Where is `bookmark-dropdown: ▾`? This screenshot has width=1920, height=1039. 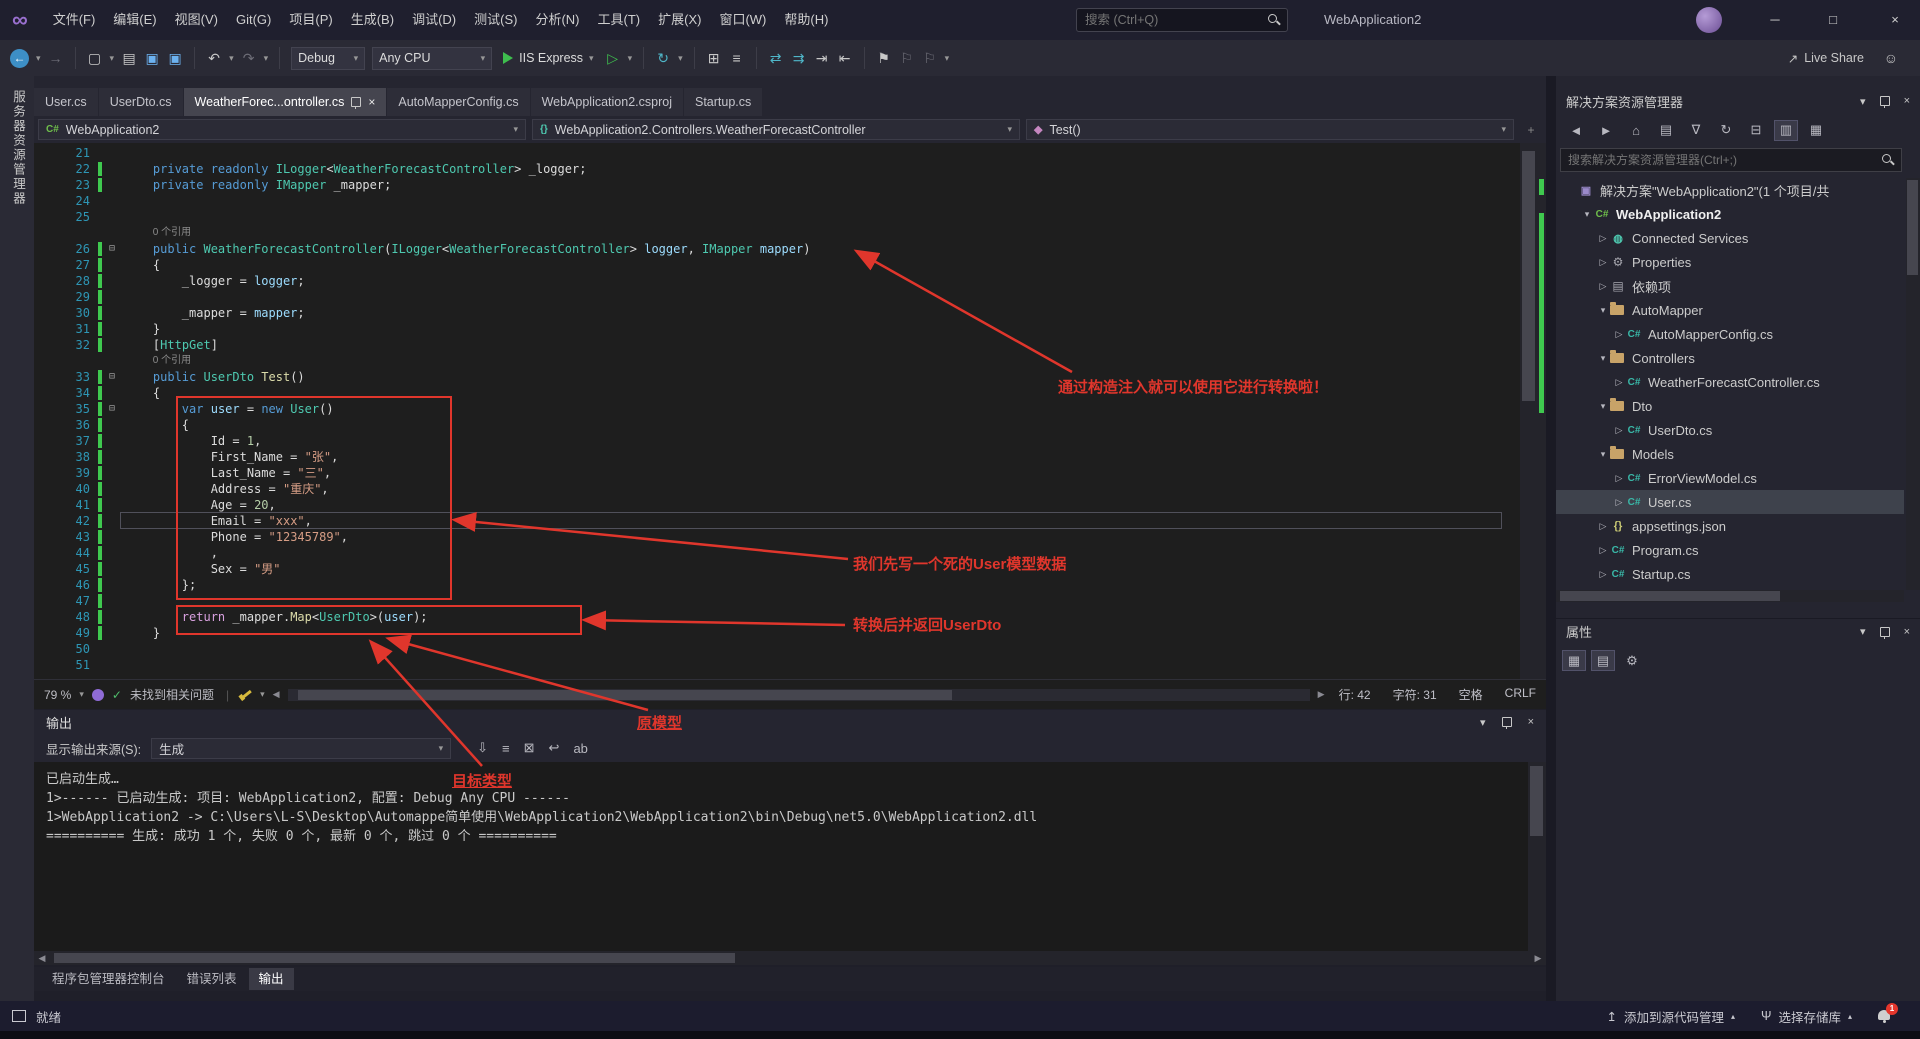 bookmark-dropdown: ▾ is located at coordinates (947, 58).